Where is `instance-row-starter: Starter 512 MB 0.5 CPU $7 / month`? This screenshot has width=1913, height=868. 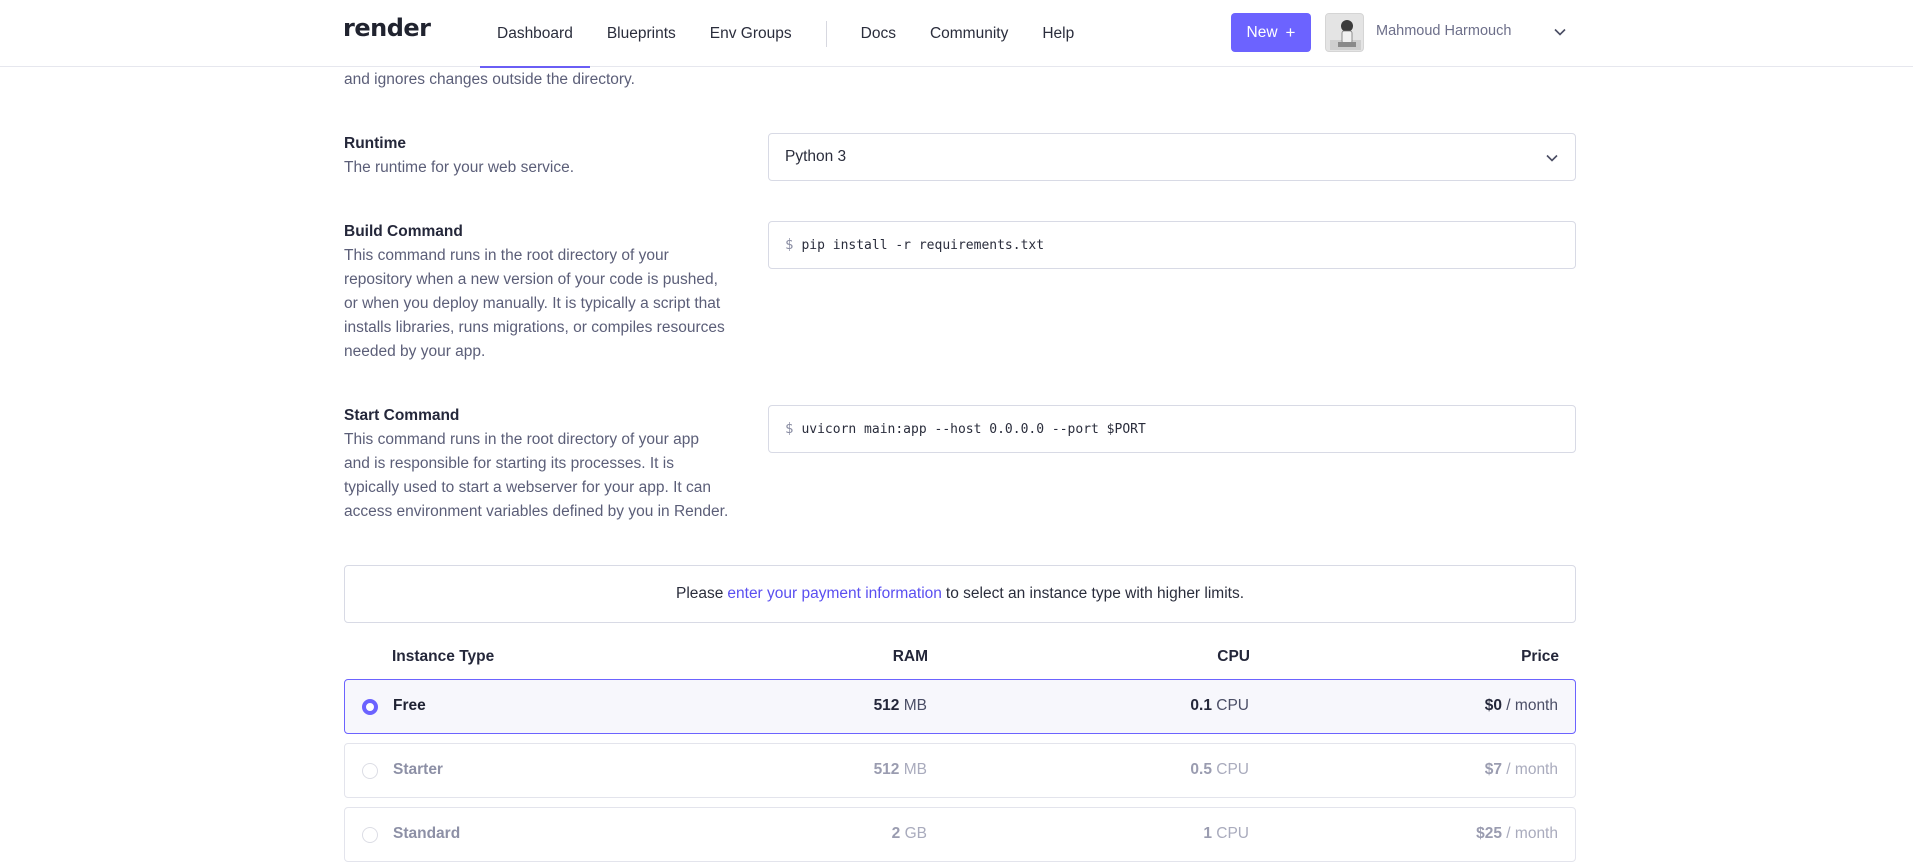 instance-row-starter: Starter 512 MB 0.5 CPU $7 / month is located at coordinates (960, 770).